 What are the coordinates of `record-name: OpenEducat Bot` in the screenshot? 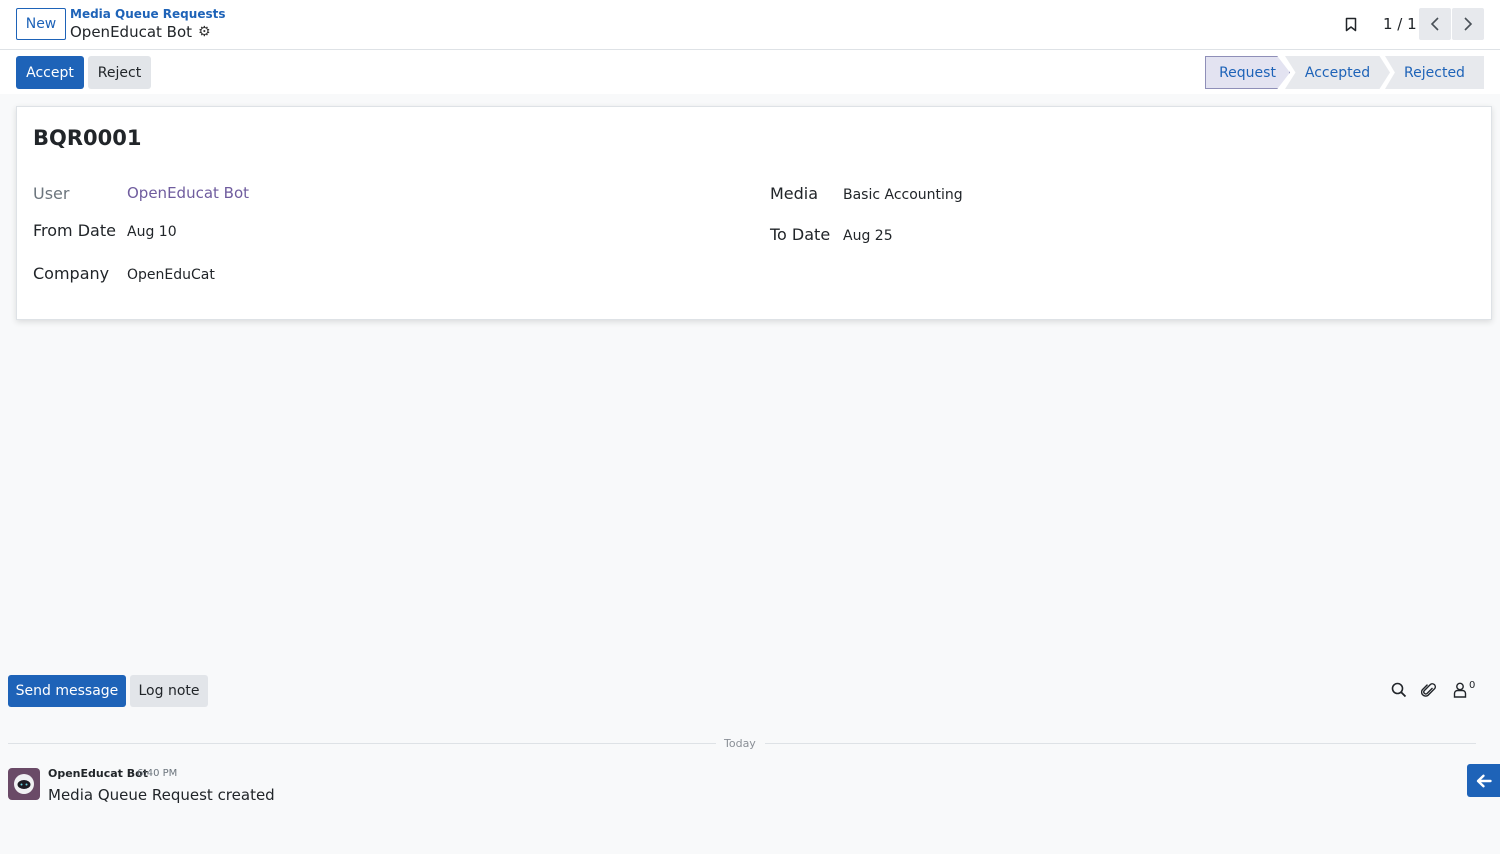 It's located at (131, 32).